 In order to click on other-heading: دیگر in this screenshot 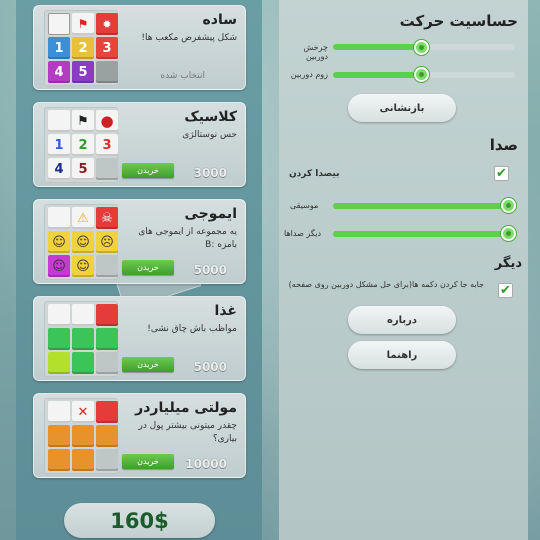, I will do `click(508, 263)`.